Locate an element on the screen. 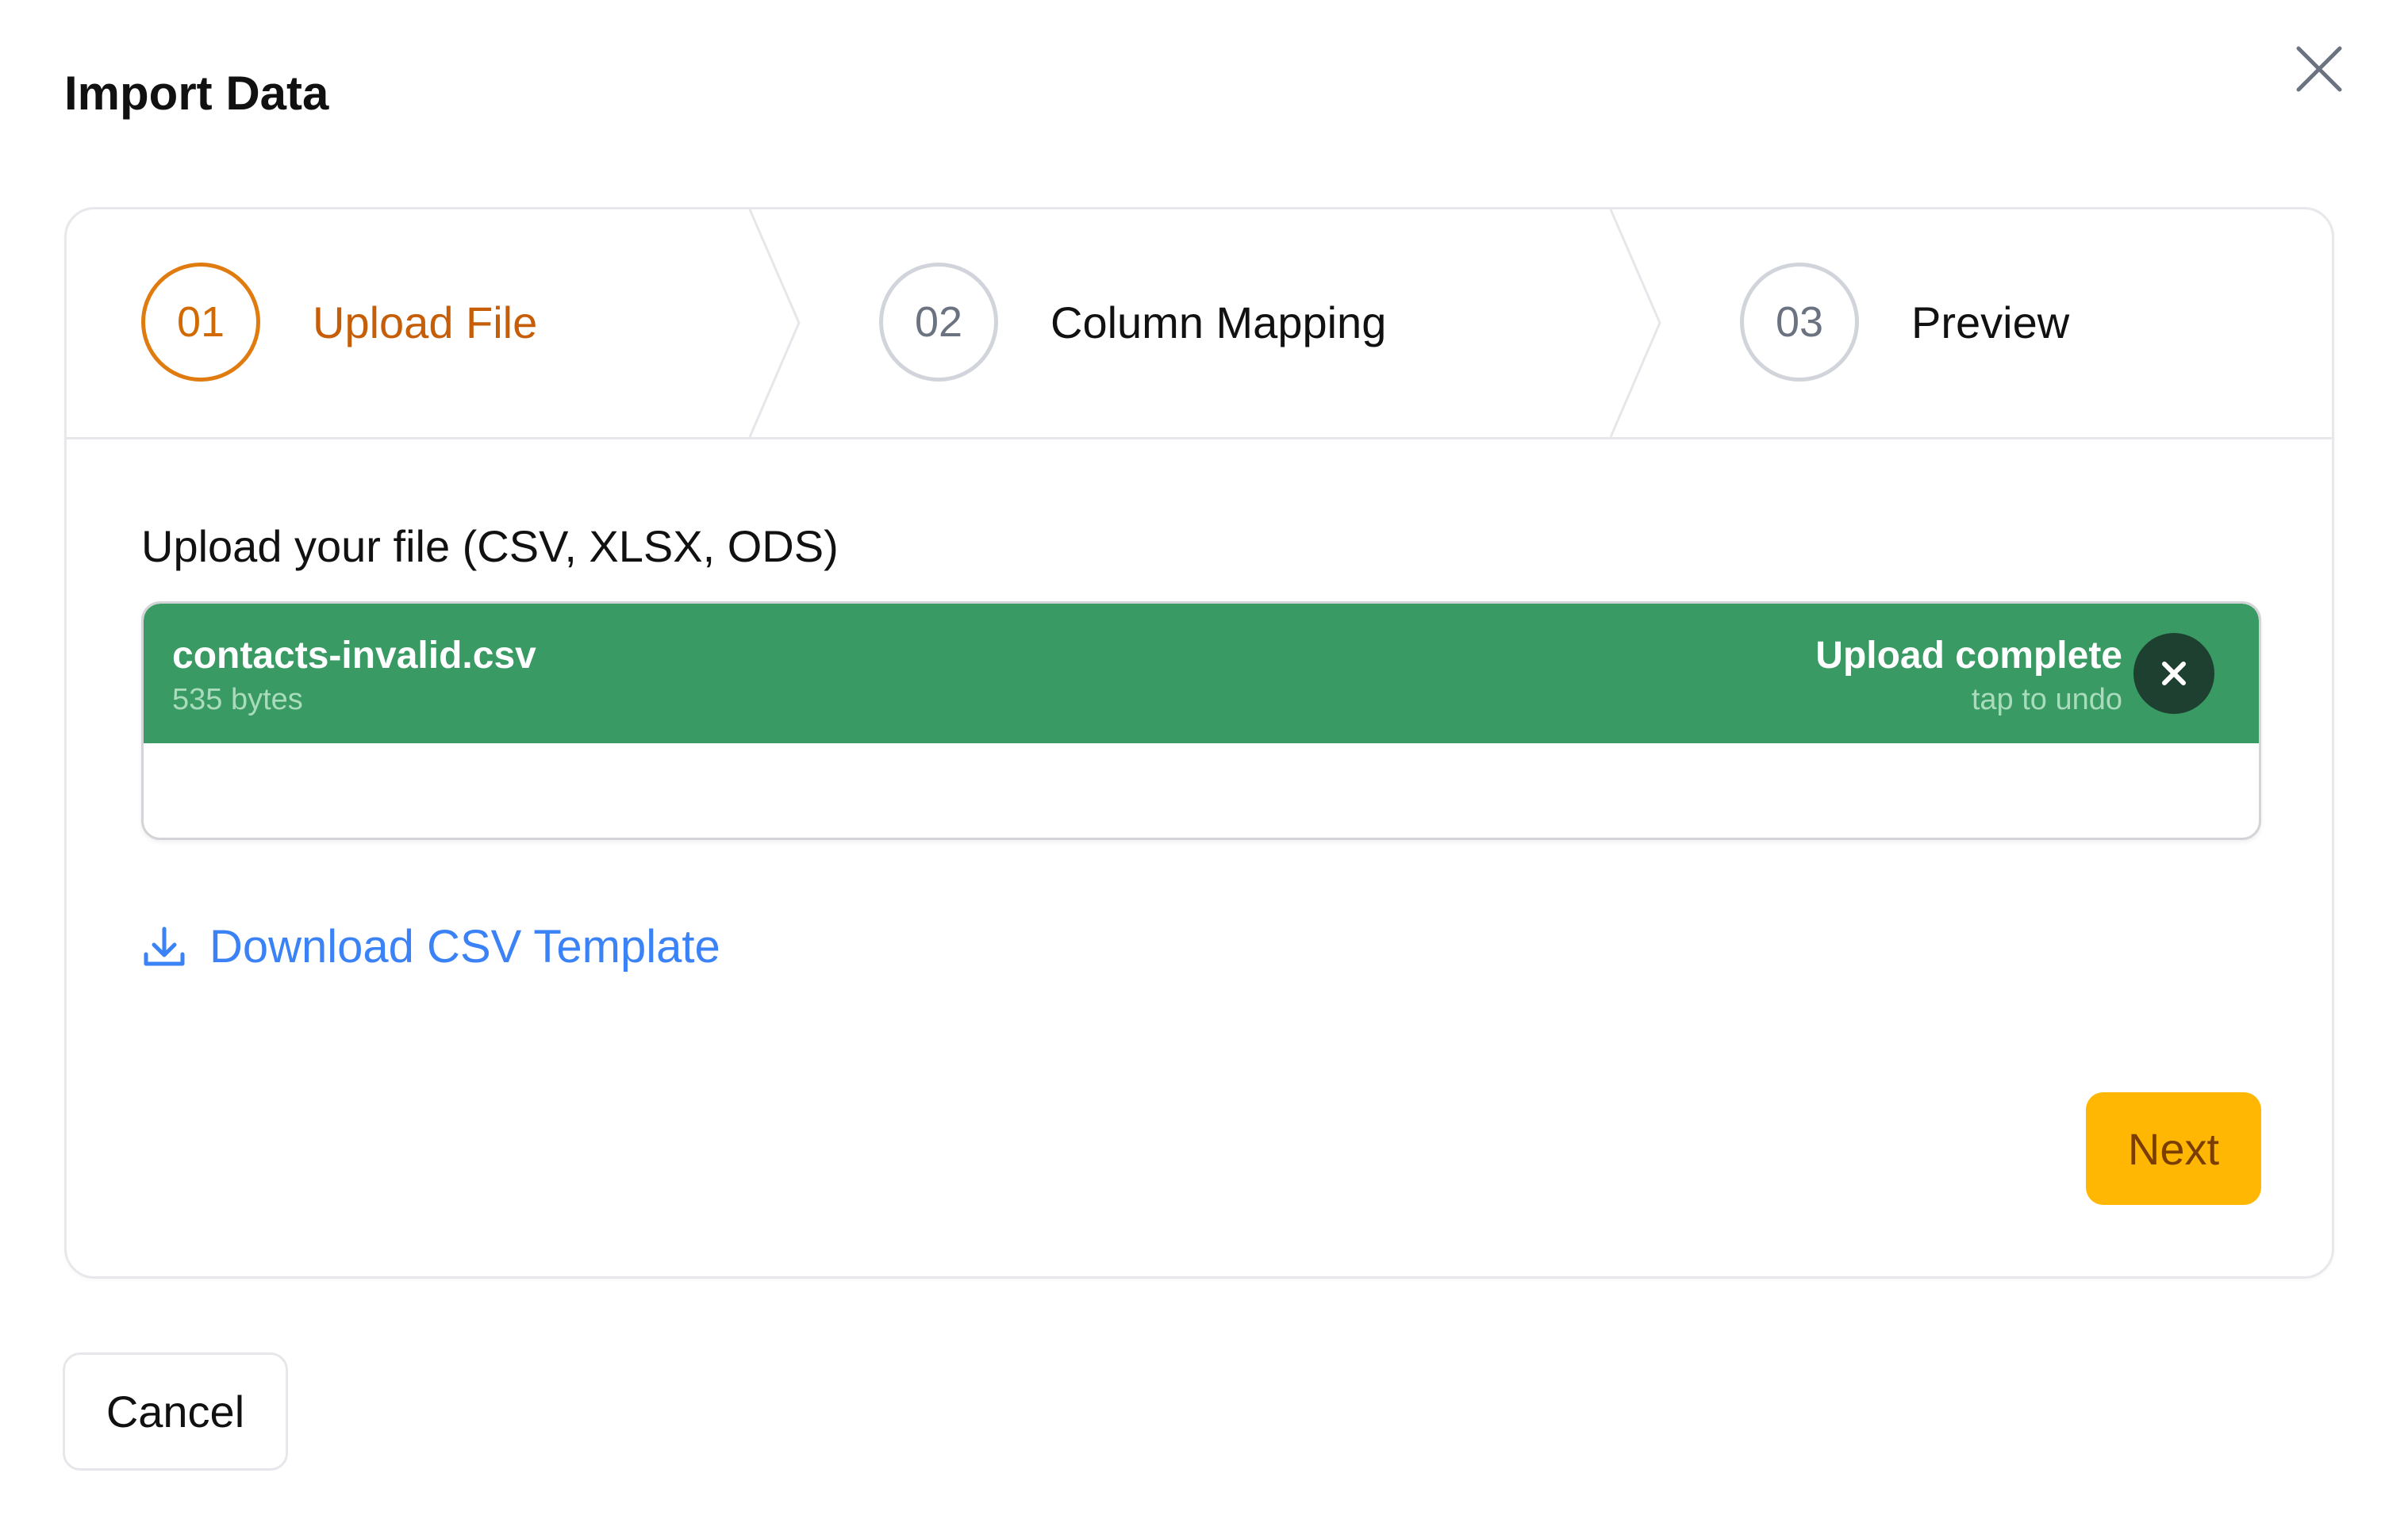 The height and width of the screenshot is (1523, 2408). file-size: 535 bytes is located at coordinates (237, 699).